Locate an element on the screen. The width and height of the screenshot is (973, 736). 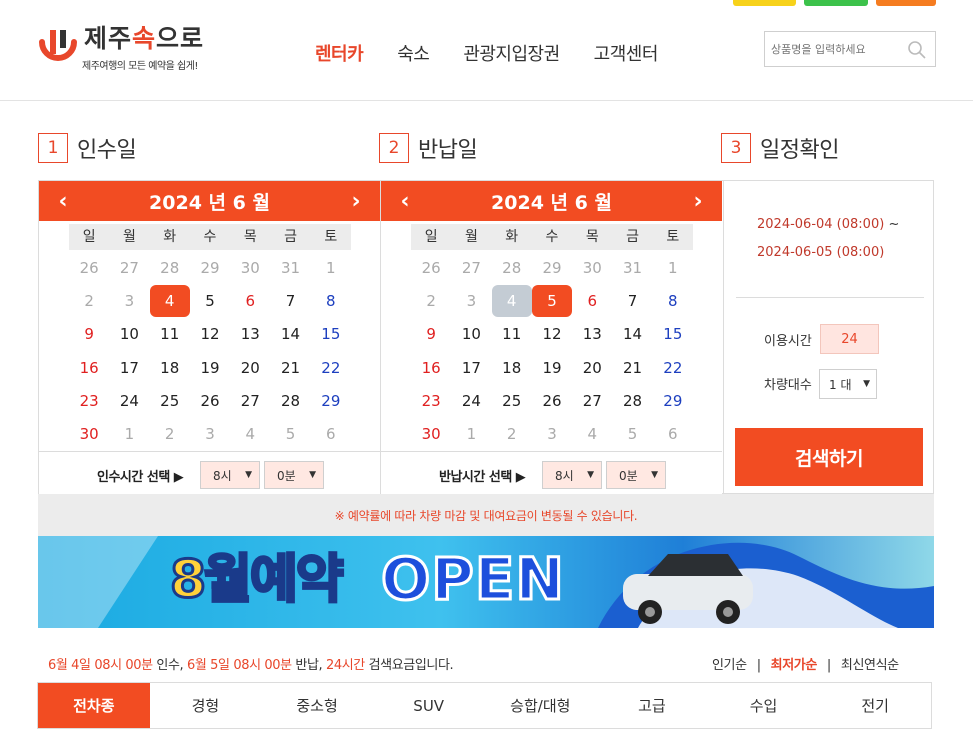
calendar-day: 18 is located at coordinates (170, 367).